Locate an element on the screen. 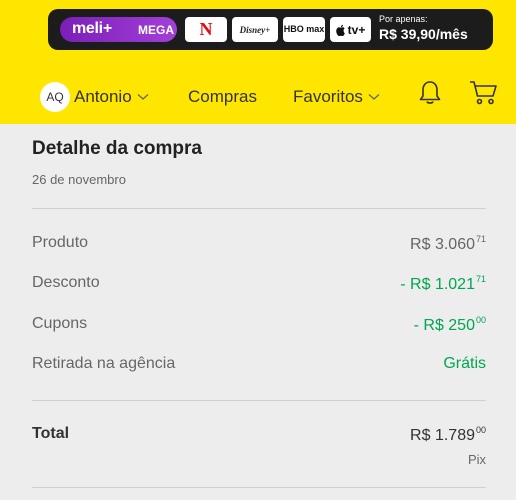  payment-method: Pix is located at coordinates (476, 459).